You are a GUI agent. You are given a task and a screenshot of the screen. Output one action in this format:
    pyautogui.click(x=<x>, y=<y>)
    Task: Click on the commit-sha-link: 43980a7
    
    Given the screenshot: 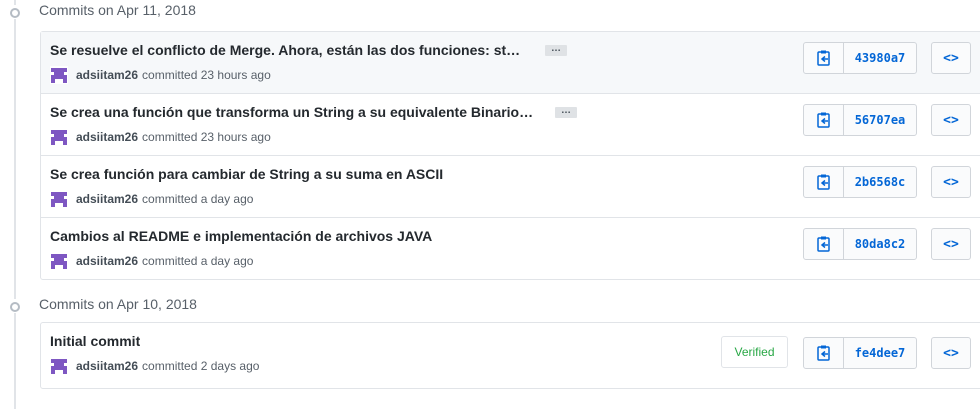 What is the action you would take?
    pyautogui.click(x=880, y=58)
    